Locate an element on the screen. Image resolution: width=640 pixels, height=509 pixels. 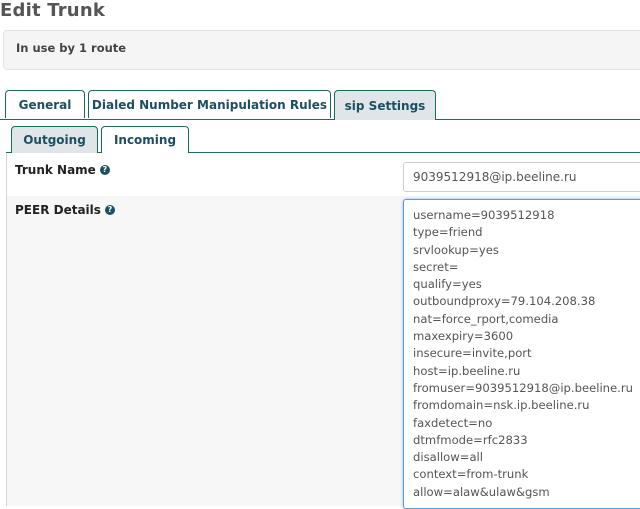
trunk-name-field: 9039512918@ip.beeline.ru is located at coordinates (521, 177).